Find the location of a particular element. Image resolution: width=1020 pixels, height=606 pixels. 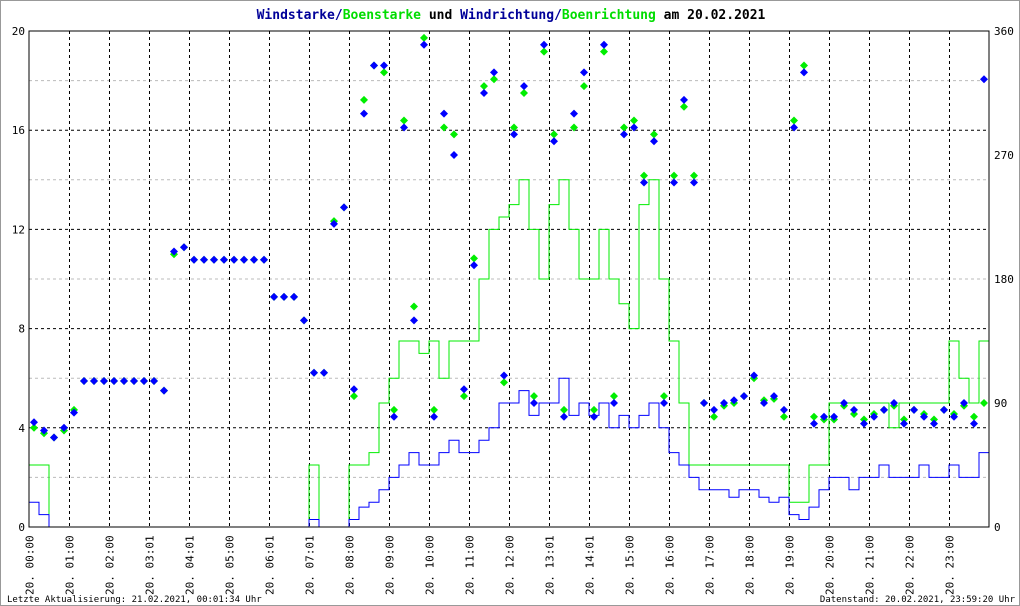

left-tick-label: 16 is located at coordinates (18, 130).